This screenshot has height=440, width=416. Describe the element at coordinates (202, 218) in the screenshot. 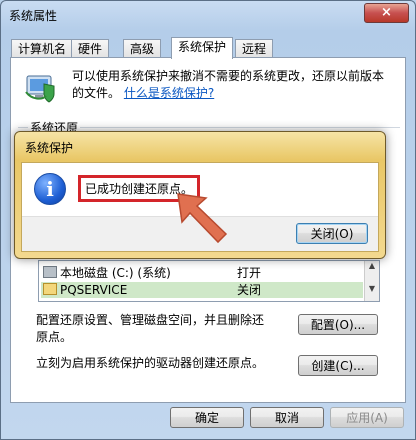

I see `annotation-arrow-icon` at that location.